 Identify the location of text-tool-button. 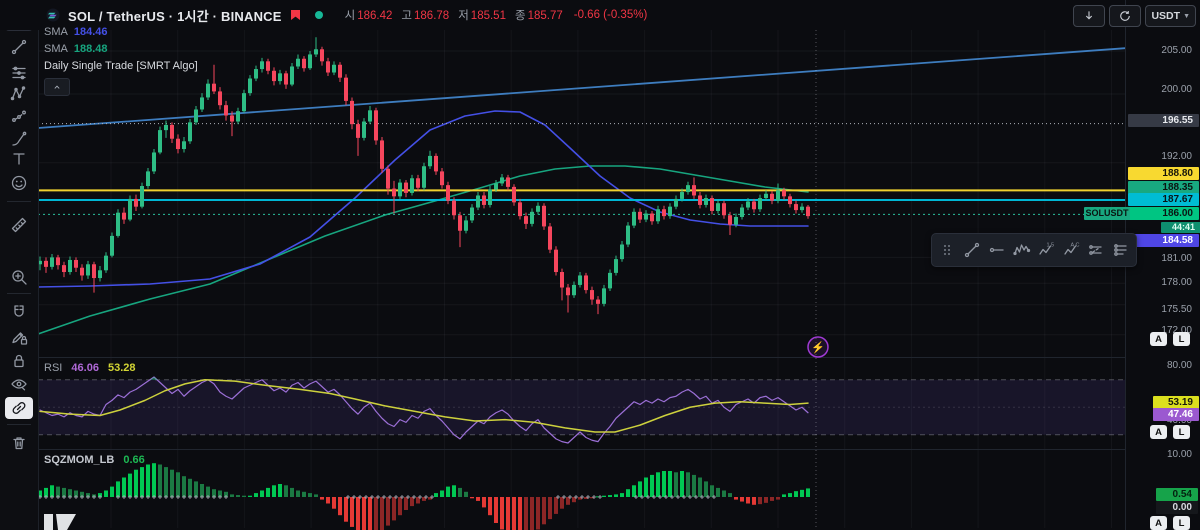
(19, 159).